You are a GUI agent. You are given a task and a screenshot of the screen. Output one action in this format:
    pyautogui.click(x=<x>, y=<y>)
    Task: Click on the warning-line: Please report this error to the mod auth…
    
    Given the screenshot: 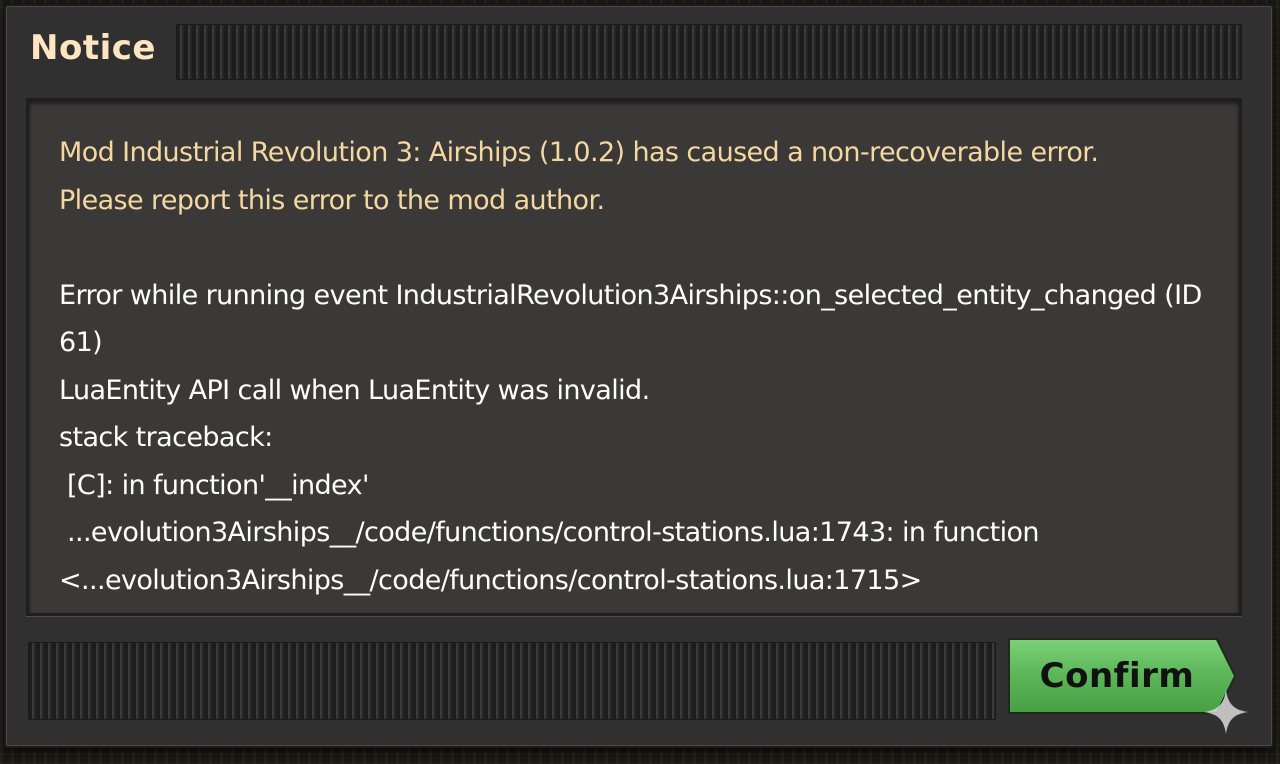 What is the action you would take?
    pyautogui.click(x=332, y=200)
    